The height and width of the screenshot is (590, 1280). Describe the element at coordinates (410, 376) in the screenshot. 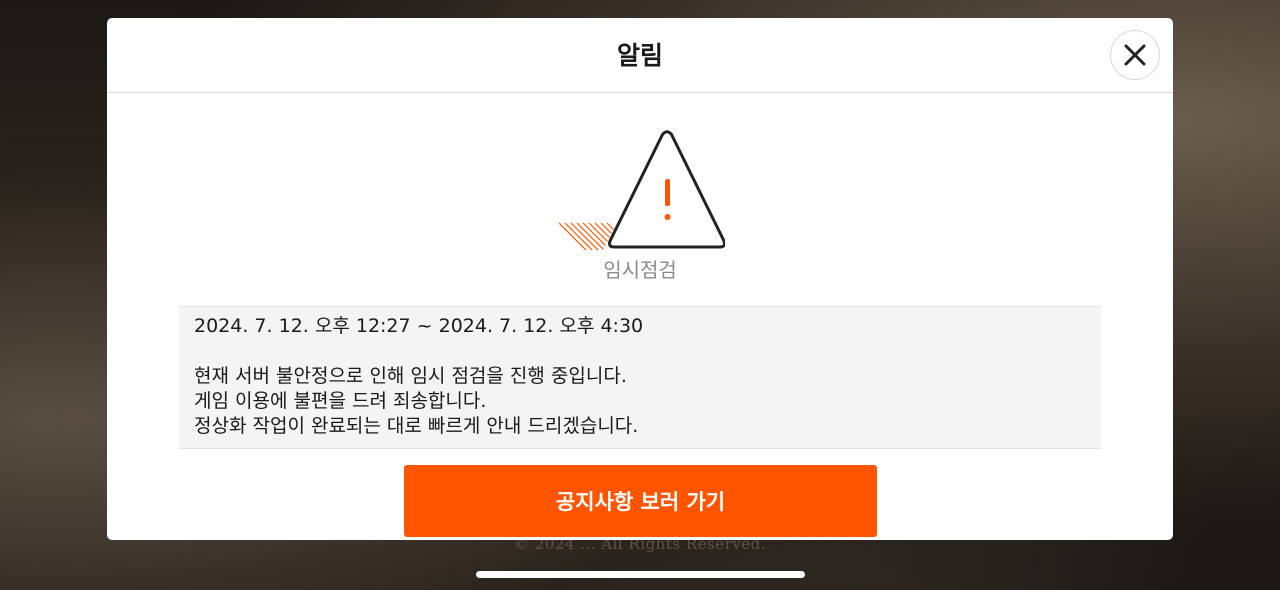

I see `notice-line: 현재 서버 불안정으로 인해 임시 점검을 진행 중입니다.` at that location.